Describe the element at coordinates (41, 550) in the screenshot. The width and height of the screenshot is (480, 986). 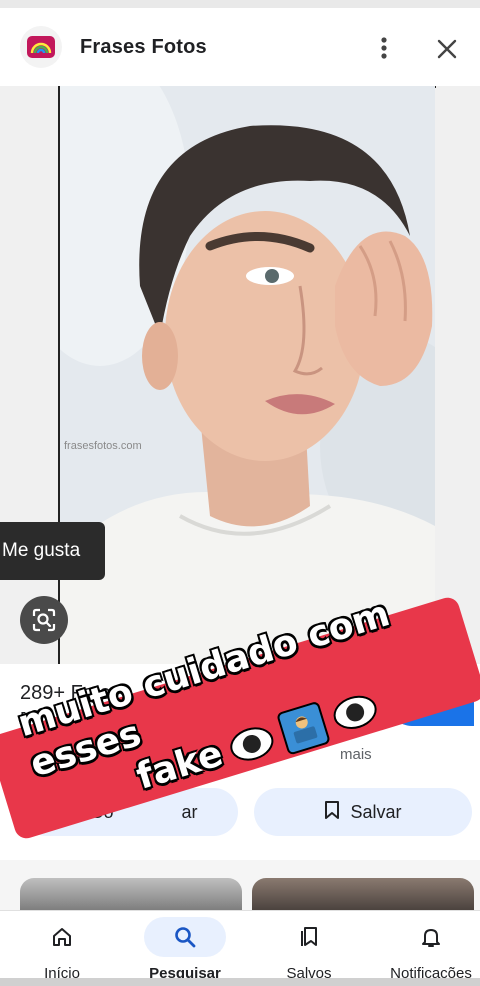
I see `image-caption-text: Me gusta` at that location.